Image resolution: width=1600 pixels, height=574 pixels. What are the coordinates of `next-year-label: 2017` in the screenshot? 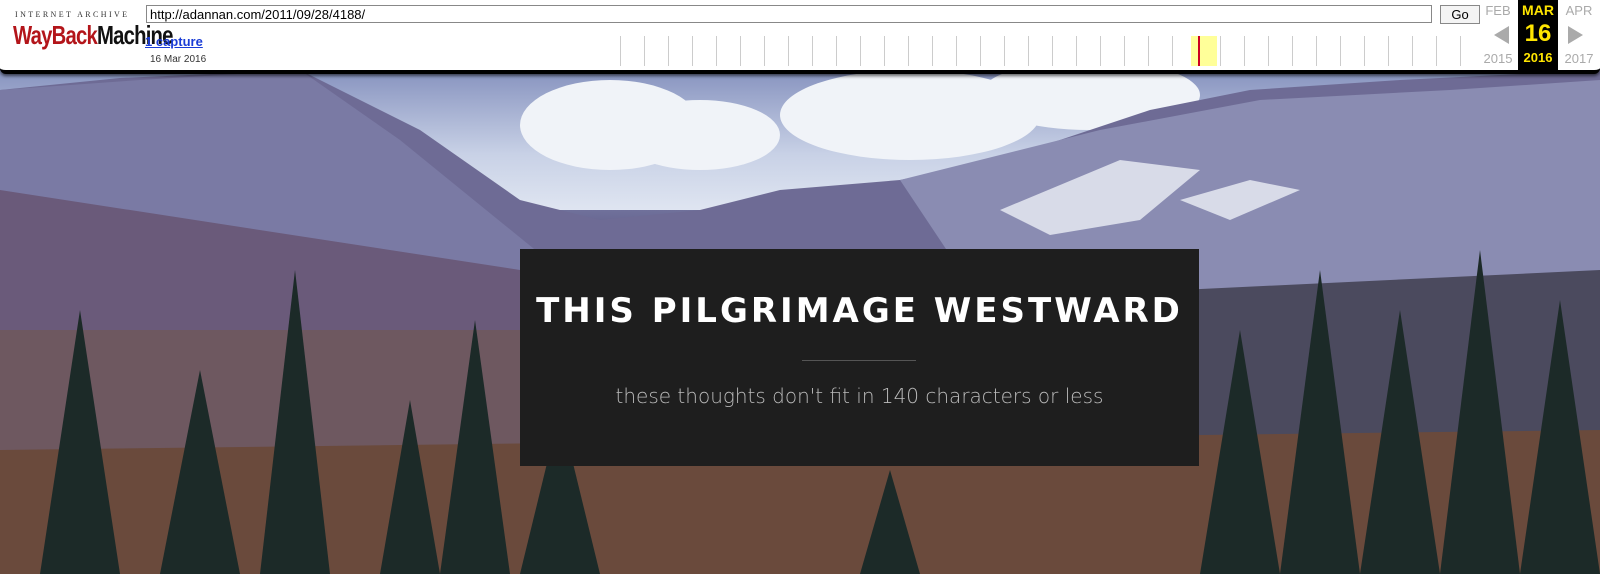 It's located at (1579, 58).